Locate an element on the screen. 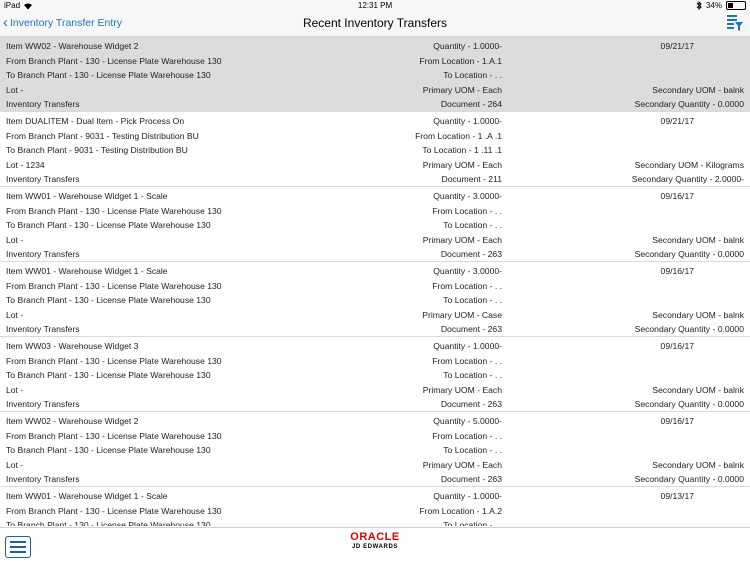 Image resolution: width=750 pixels, height=563 pixels. record-document: Document - 211 is located at coordinates (471, 179).